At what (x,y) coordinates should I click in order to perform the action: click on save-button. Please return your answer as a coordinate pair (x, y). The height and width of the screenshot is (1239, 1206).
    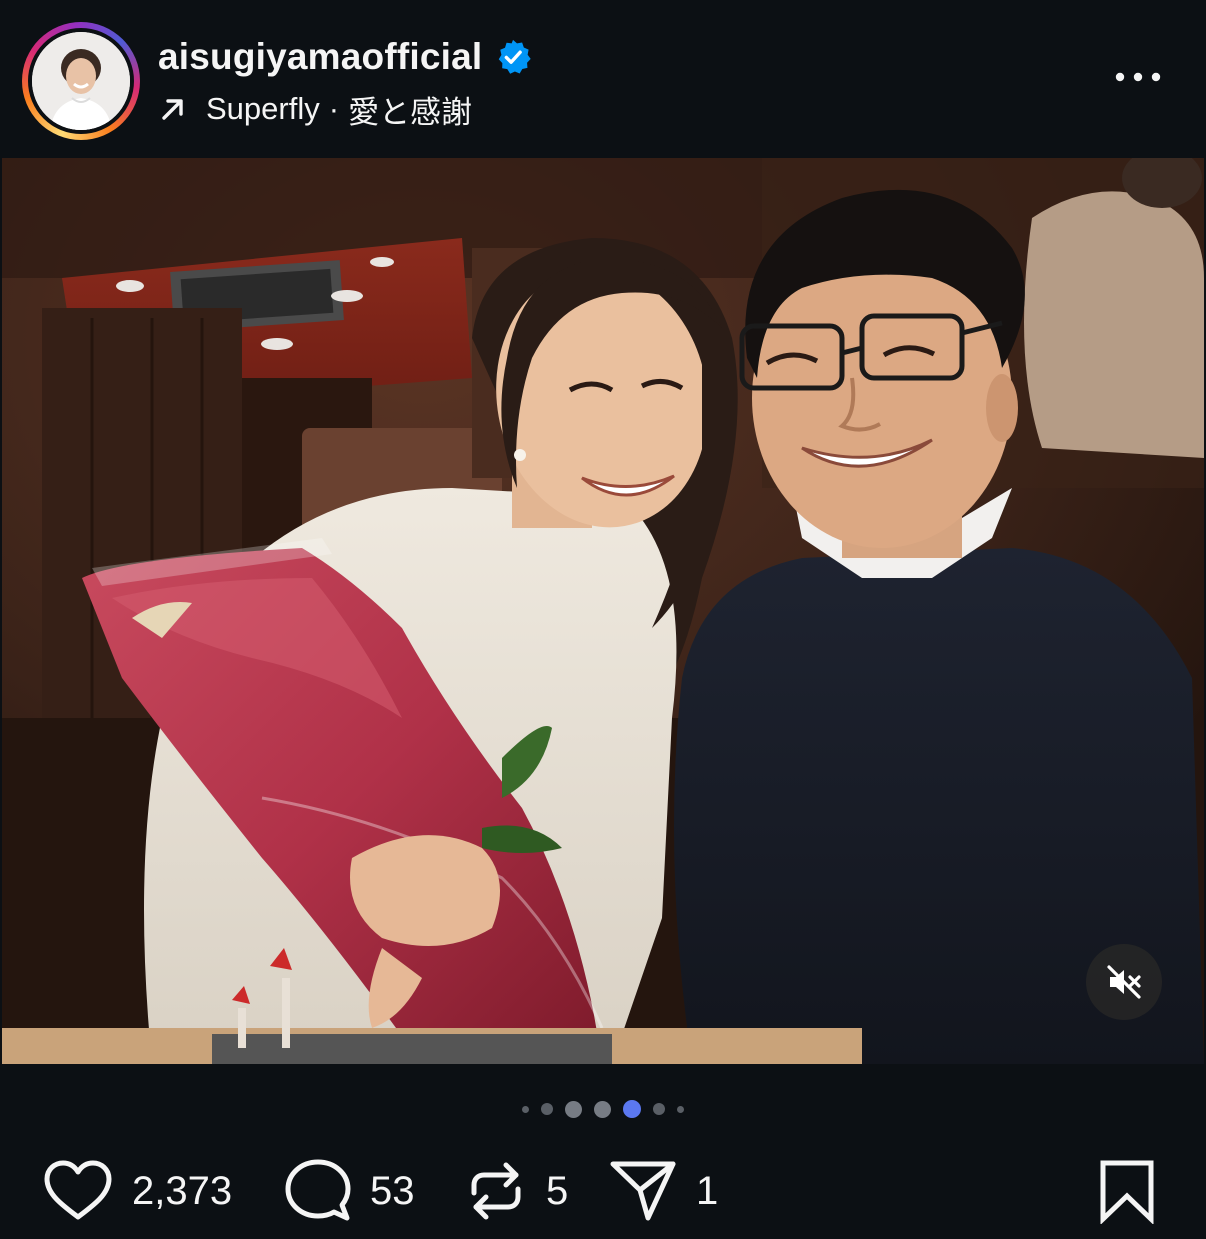
    Looking at the image, I should click on (1127, 1191).